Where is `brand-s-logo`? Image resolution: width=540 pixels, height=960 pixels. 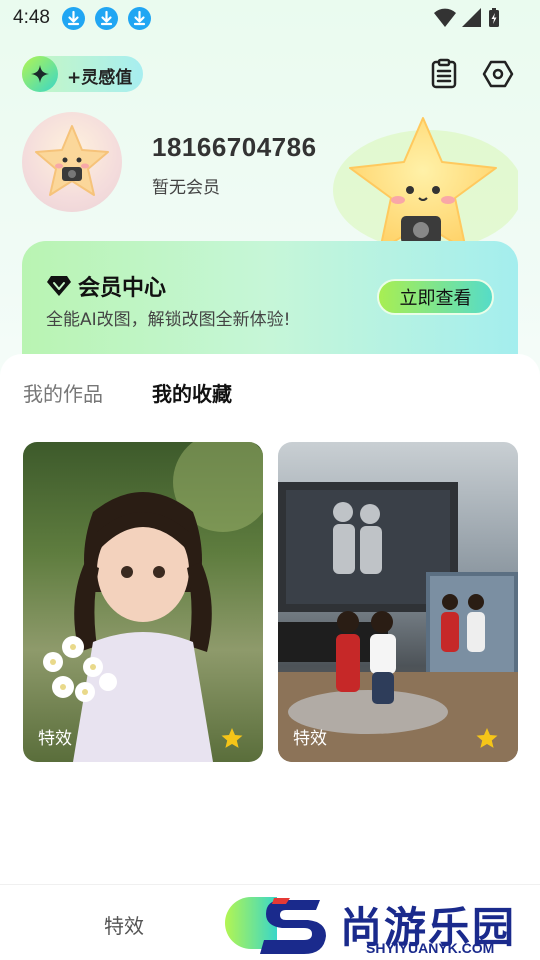 brand-s-logo is located at coordinates (293, 926).